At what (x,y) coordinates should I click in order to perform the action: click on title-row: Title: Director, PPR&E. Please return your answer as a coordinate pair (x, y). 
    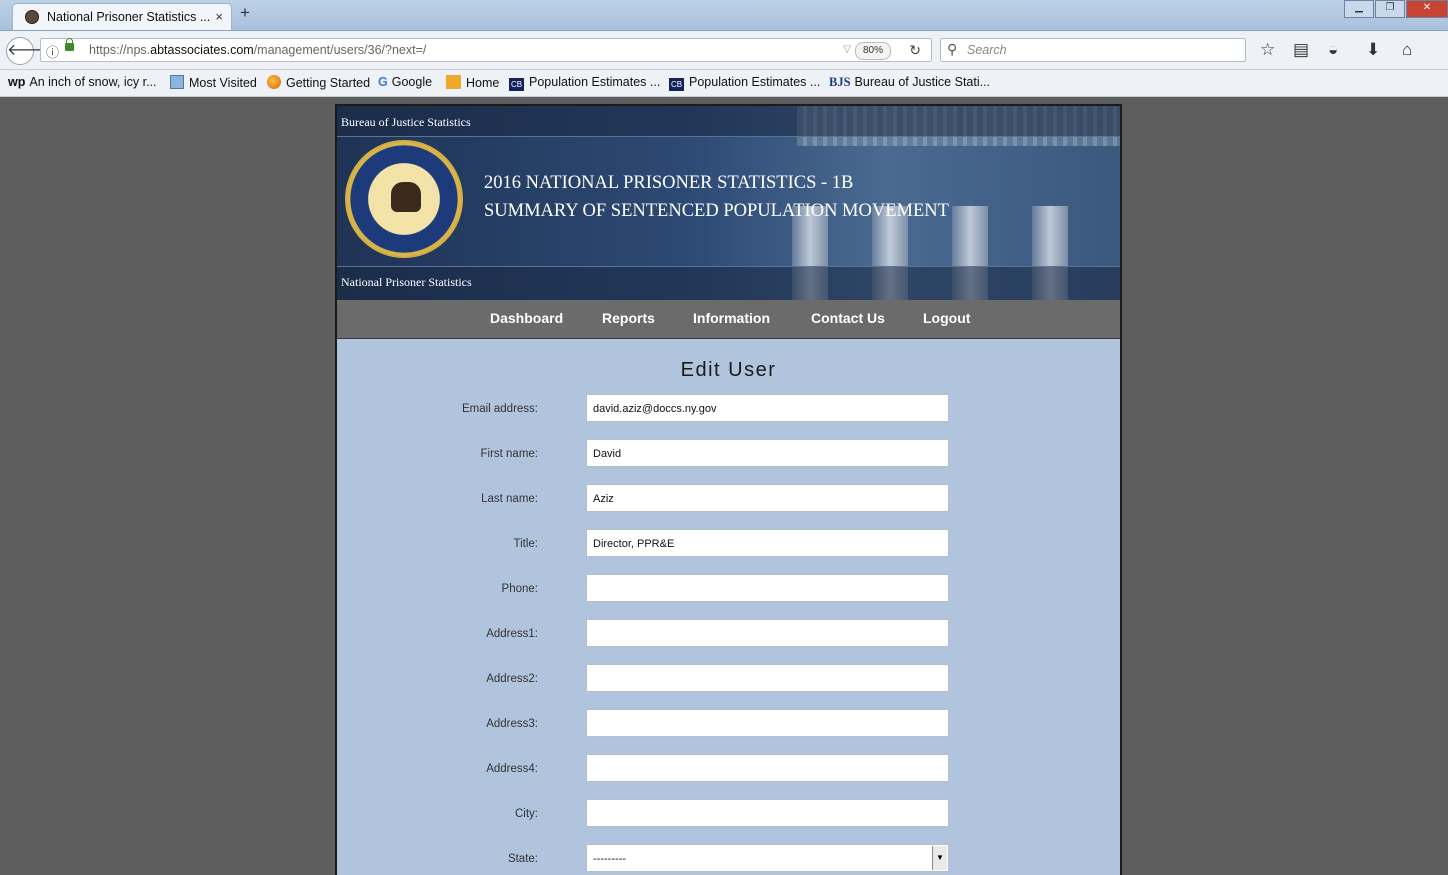
    Looking at the image, I should click on (728, 544).